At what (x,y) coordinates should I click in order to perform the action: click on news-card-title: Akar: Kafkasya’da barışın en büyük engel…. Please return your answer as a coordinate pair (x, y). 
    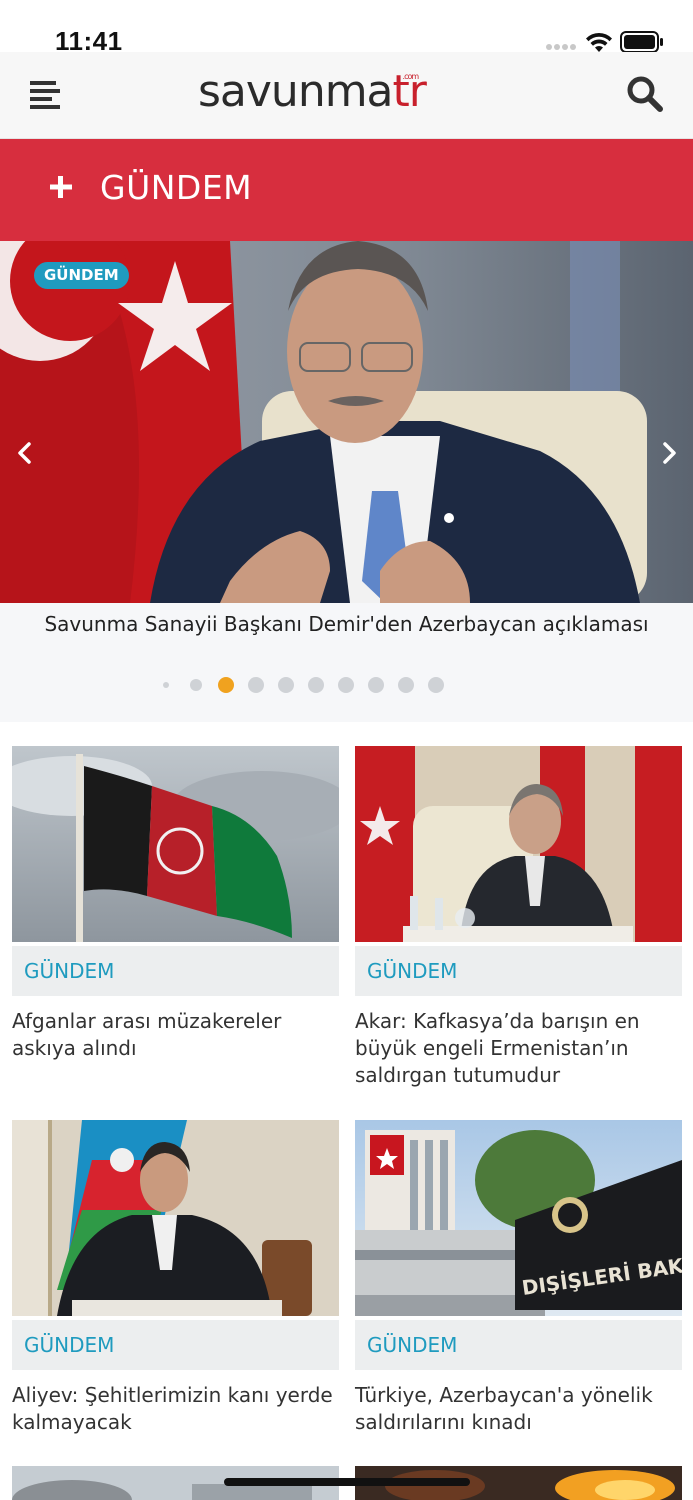
    Looking at the image, I should click on (518, 1048).